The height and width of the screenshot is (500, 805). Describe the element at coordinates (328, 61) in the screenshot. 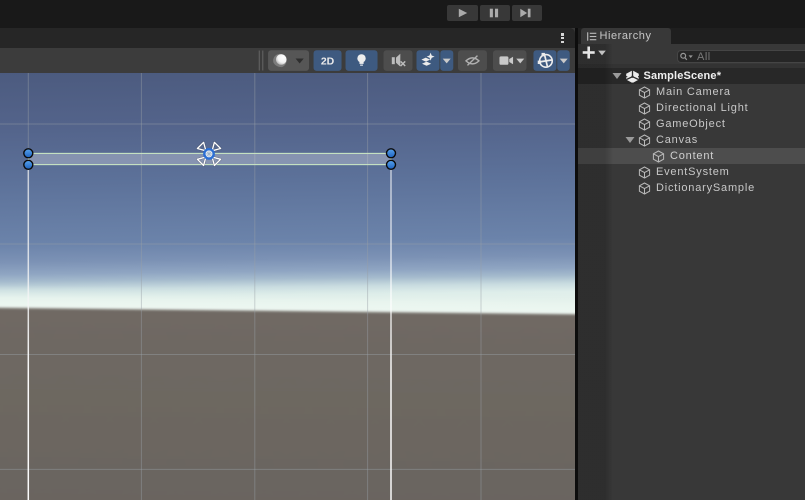

I see `svg-text: 2D` at that location.